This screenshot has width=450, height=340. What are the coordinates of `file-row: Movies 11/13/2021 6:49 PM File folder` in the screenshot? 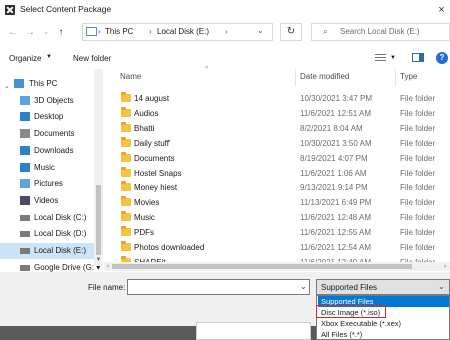 It's located at (274, 202).